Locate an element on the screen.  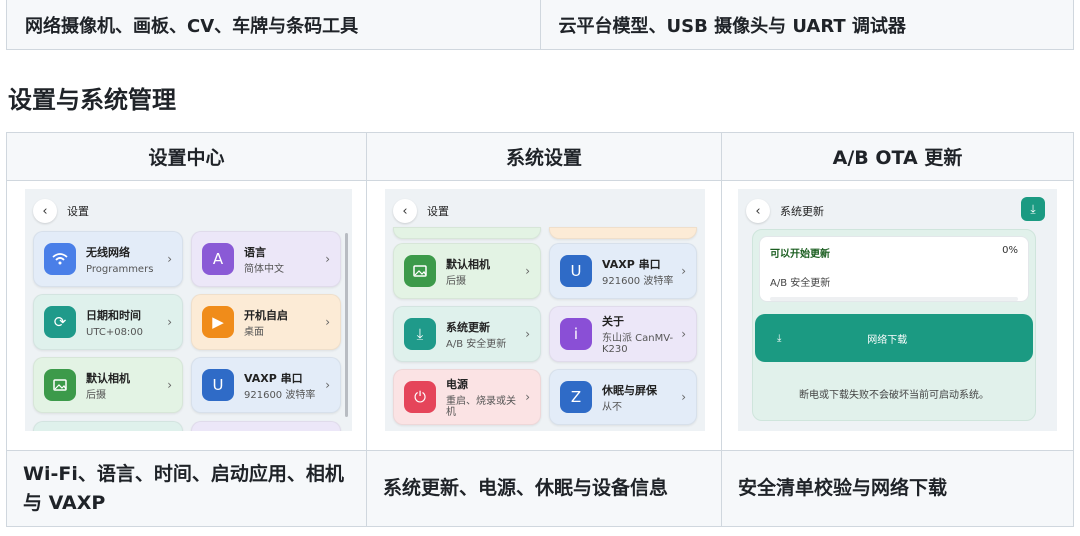
card-sub: 简体中文 is located at coordinates (264, 269).